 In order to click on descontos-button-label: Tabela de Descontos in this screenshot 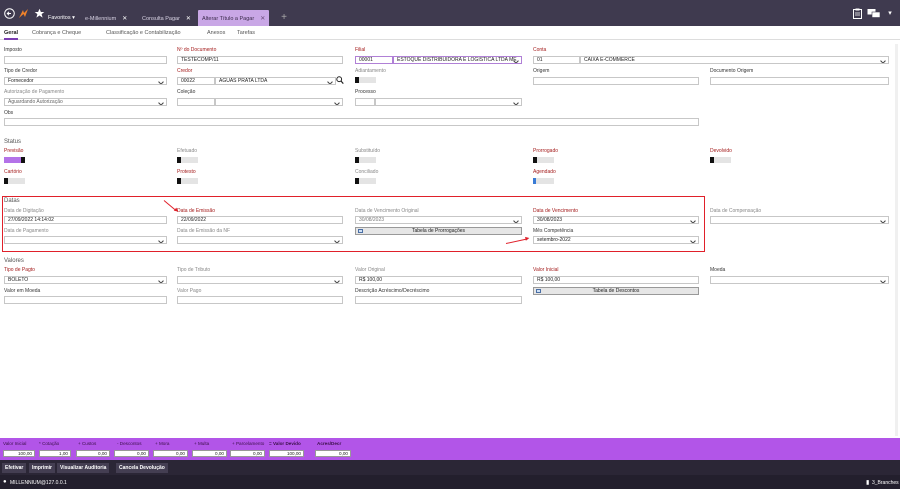, I will do `click(616, 291)`.